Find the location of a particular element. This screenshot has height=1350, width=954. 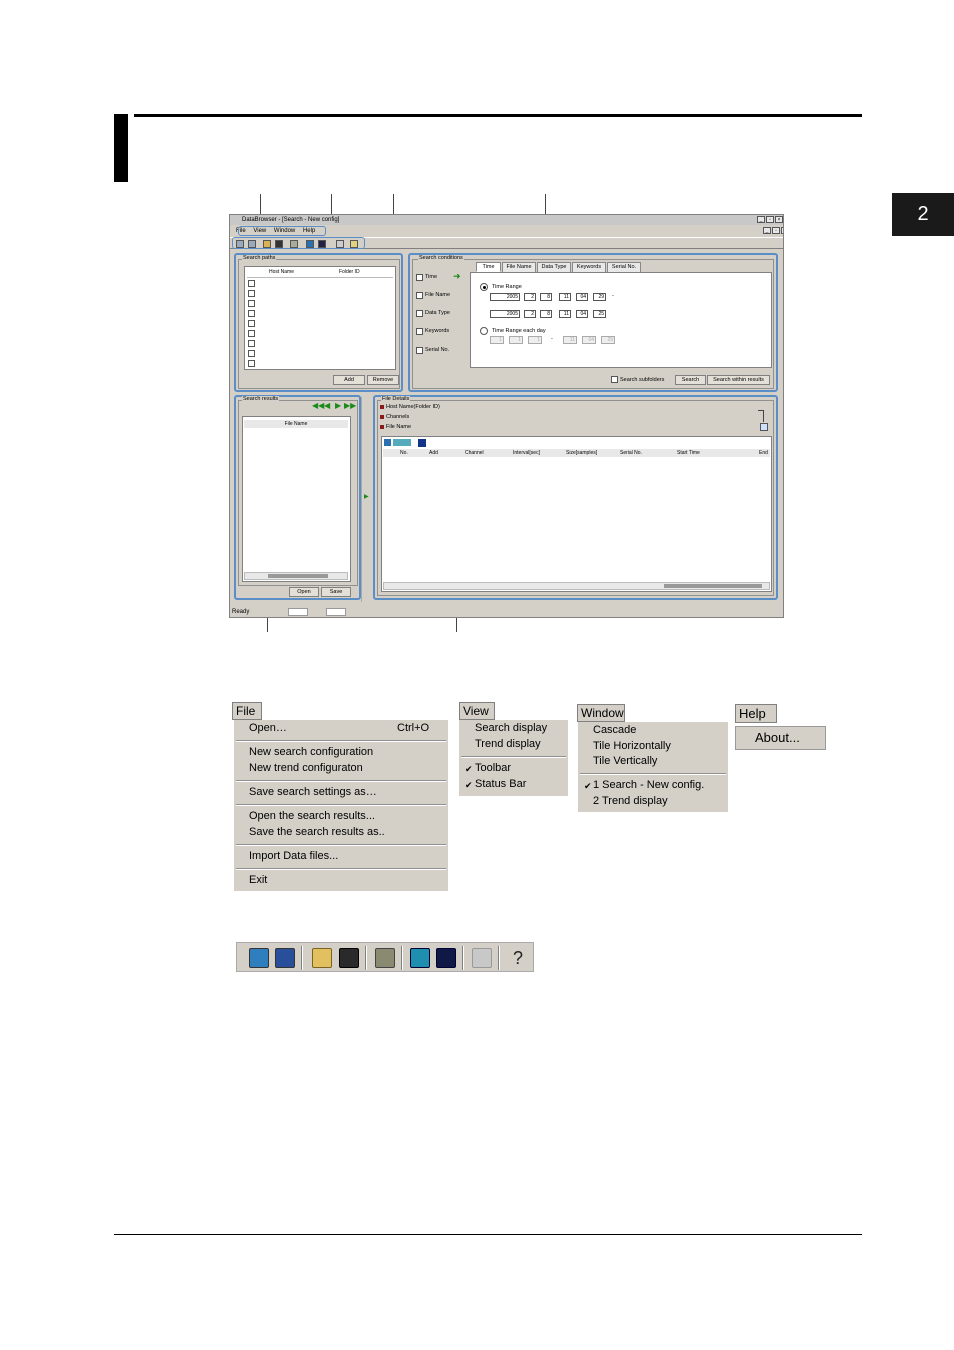

each-day-minute-field: 04 is located at coordinates (589, 340).